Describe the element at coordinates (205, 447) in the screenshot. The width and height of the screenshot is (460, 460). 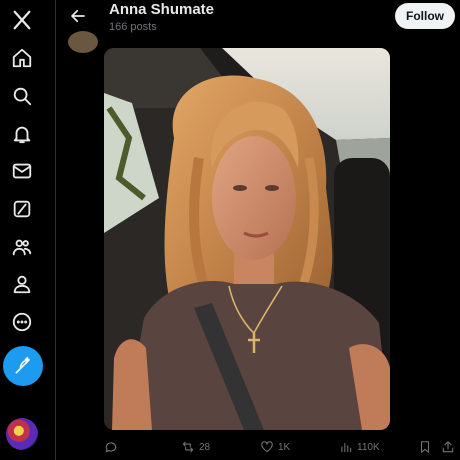
I see `repost-count: 28` at that location.